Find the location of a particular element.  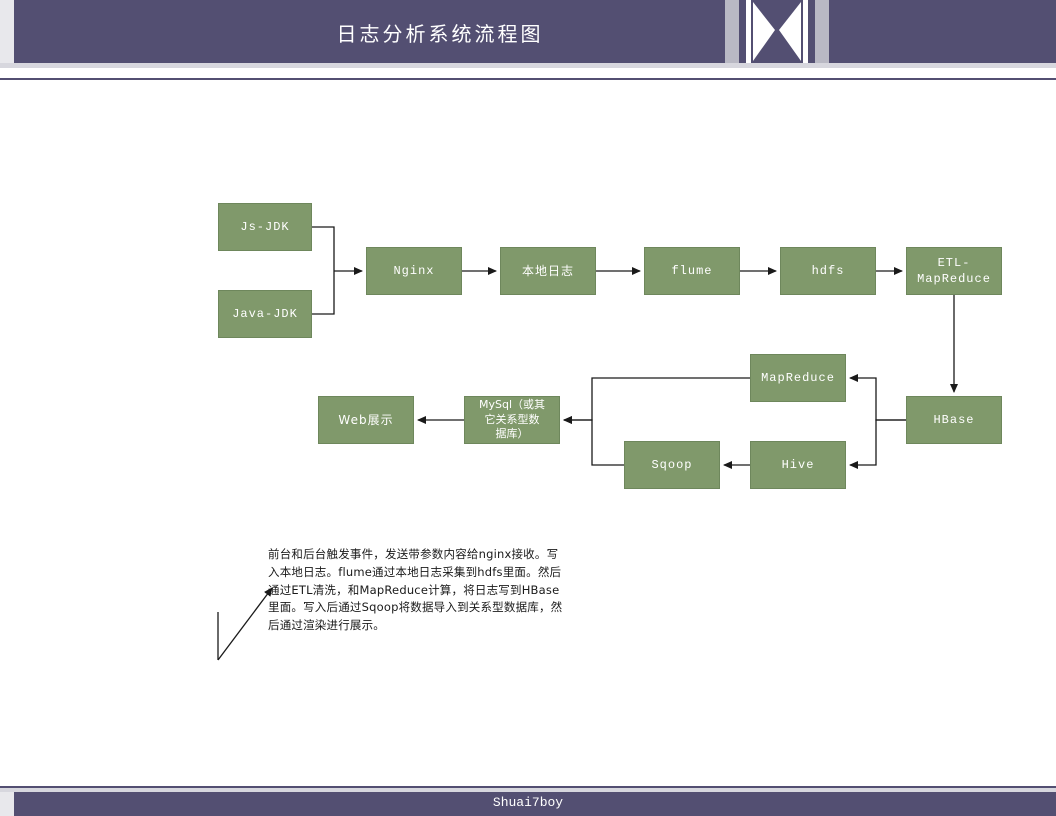

node-flume: flume is located at coordinates (692, 271).